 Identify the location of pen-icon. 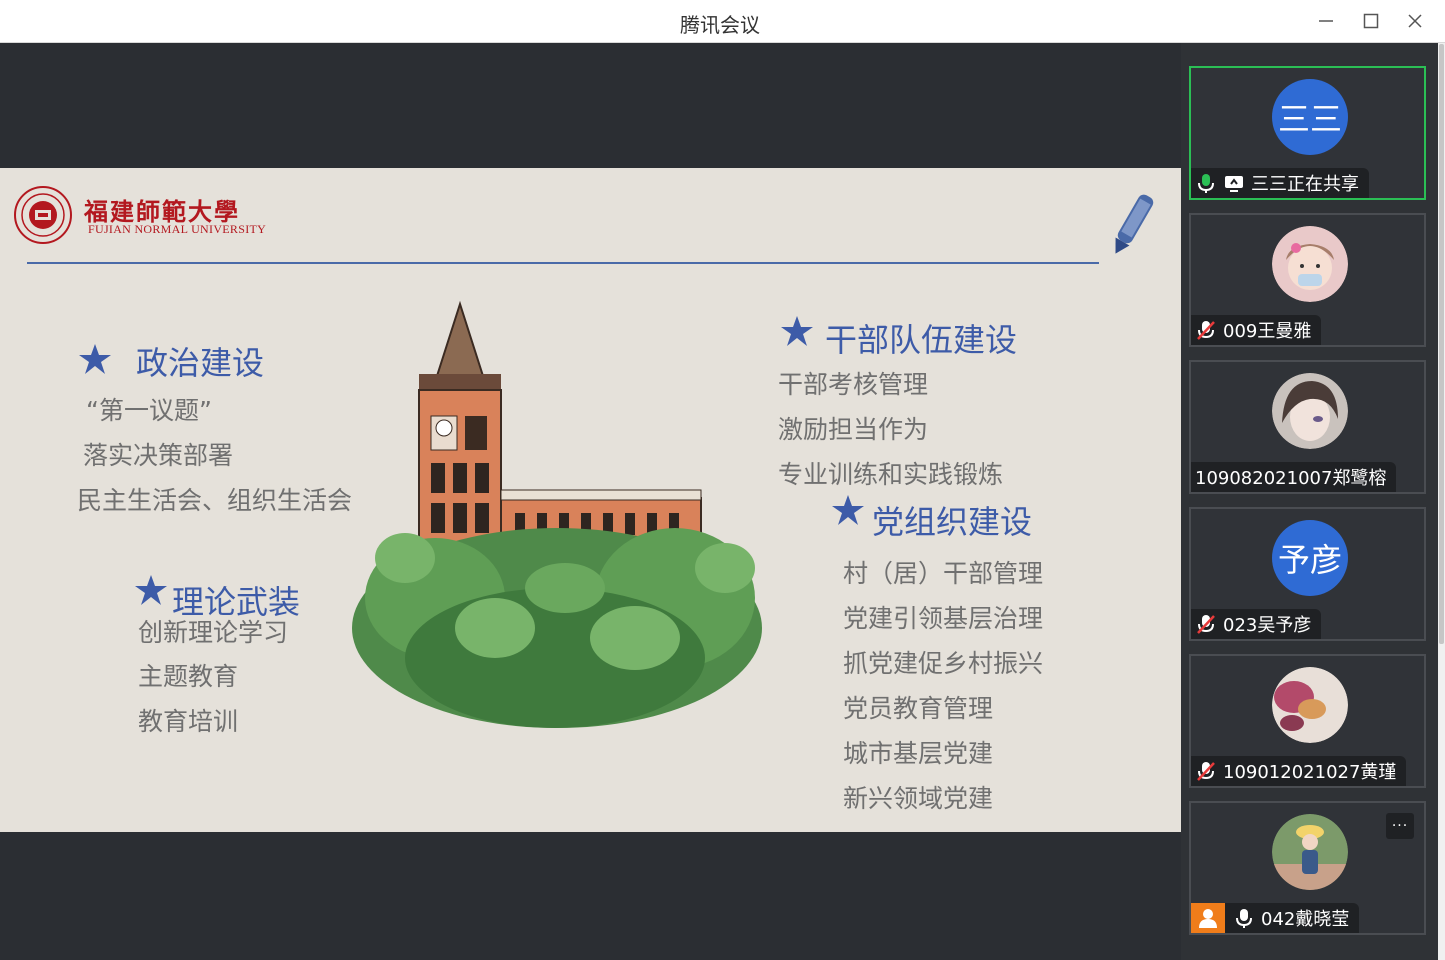
(1134, 224).